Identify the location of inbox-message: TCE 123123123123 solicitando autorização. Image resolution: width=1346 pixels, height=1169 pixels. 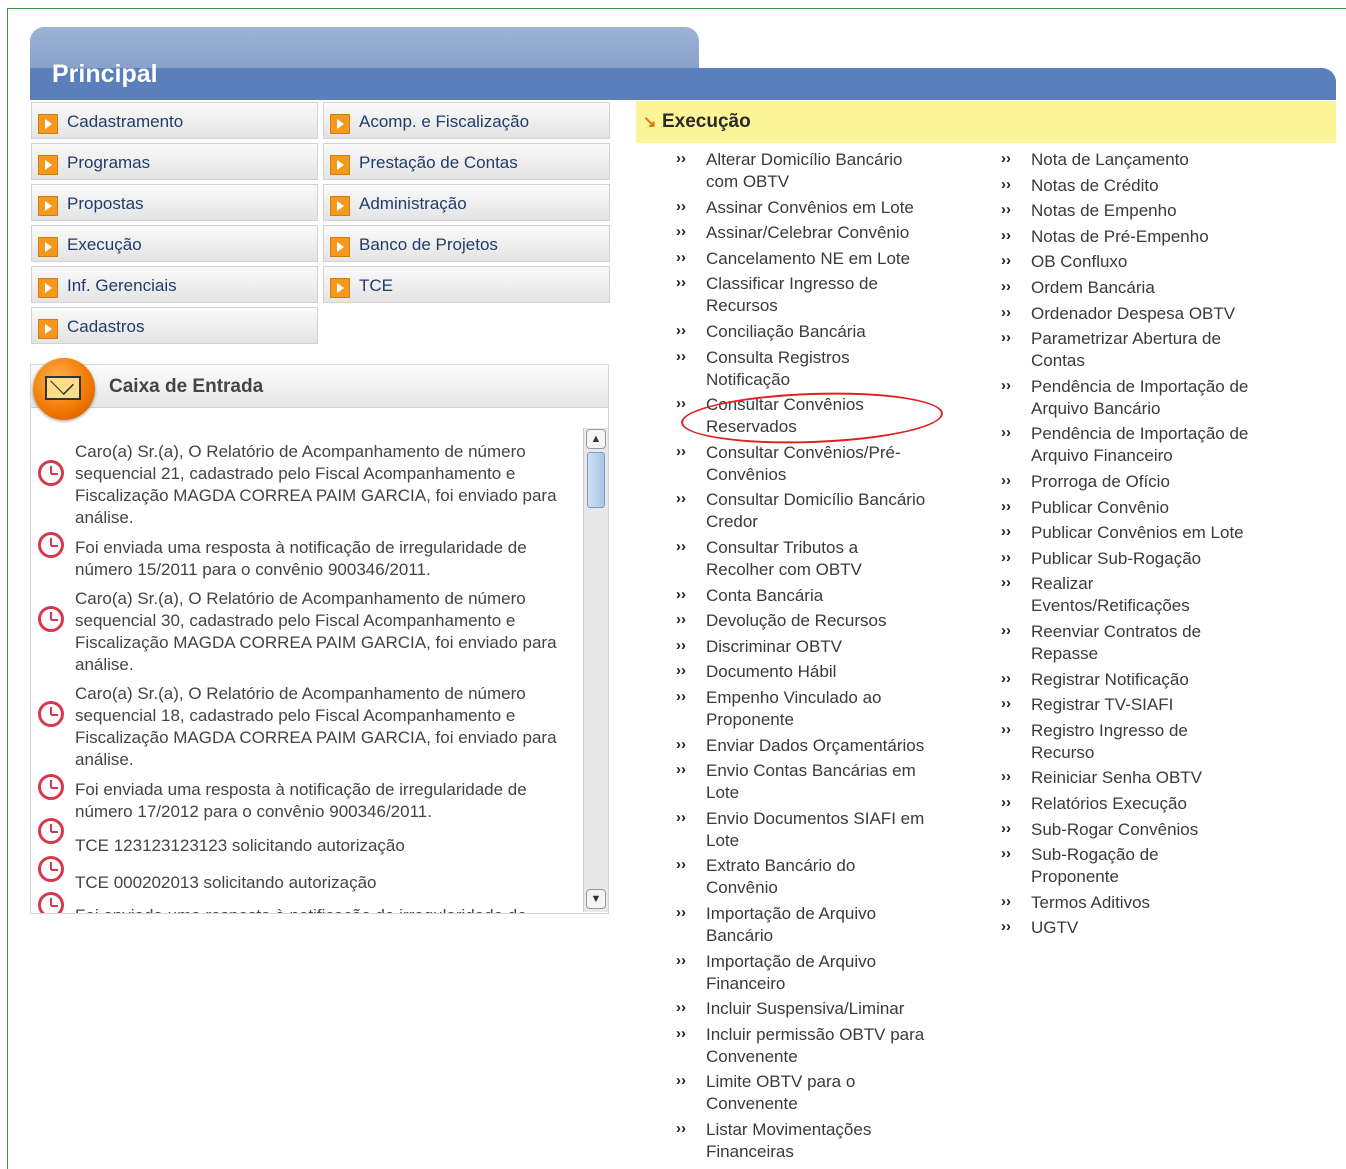
(325, 846).